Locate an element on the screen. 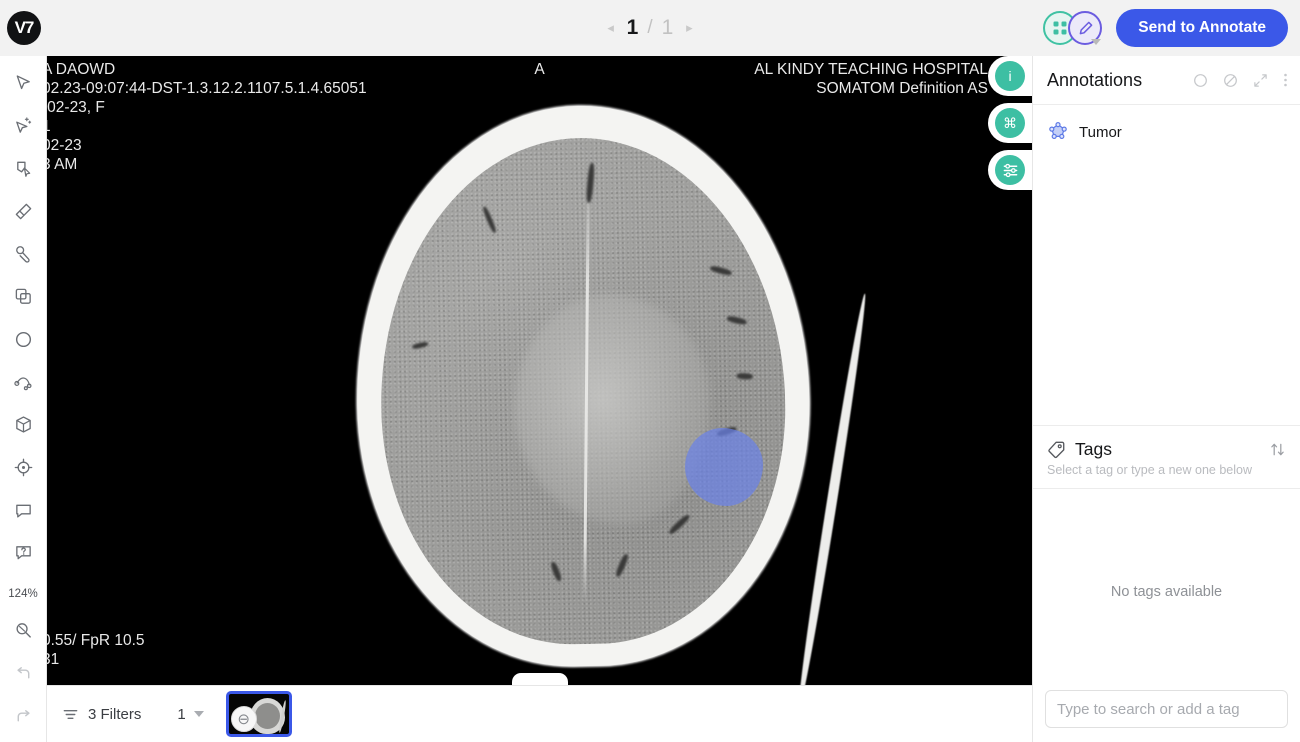 The height and width of the screenshot is (742, 1300). undo-tool is located at coordinates (23, 674).